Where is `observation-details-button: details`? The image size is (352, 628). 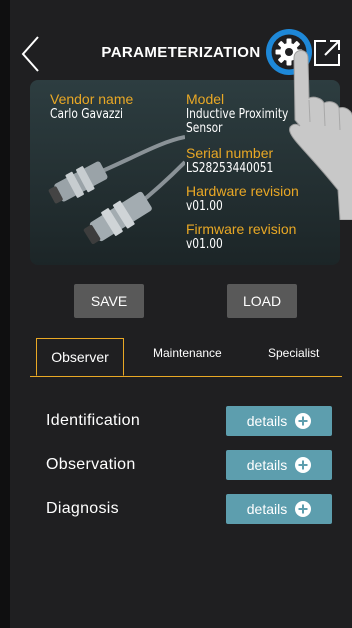 observation-details-button: details is located at coordinates (279, 465).